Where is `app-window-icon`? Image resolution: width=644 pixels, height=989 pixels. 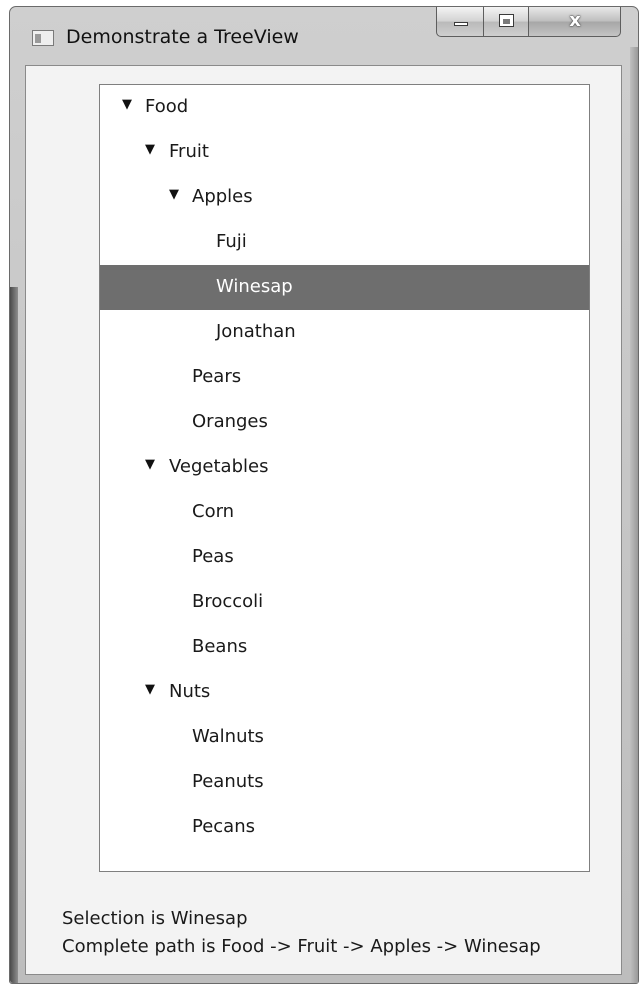 app-window-icon is located at coordinates (43, 38).